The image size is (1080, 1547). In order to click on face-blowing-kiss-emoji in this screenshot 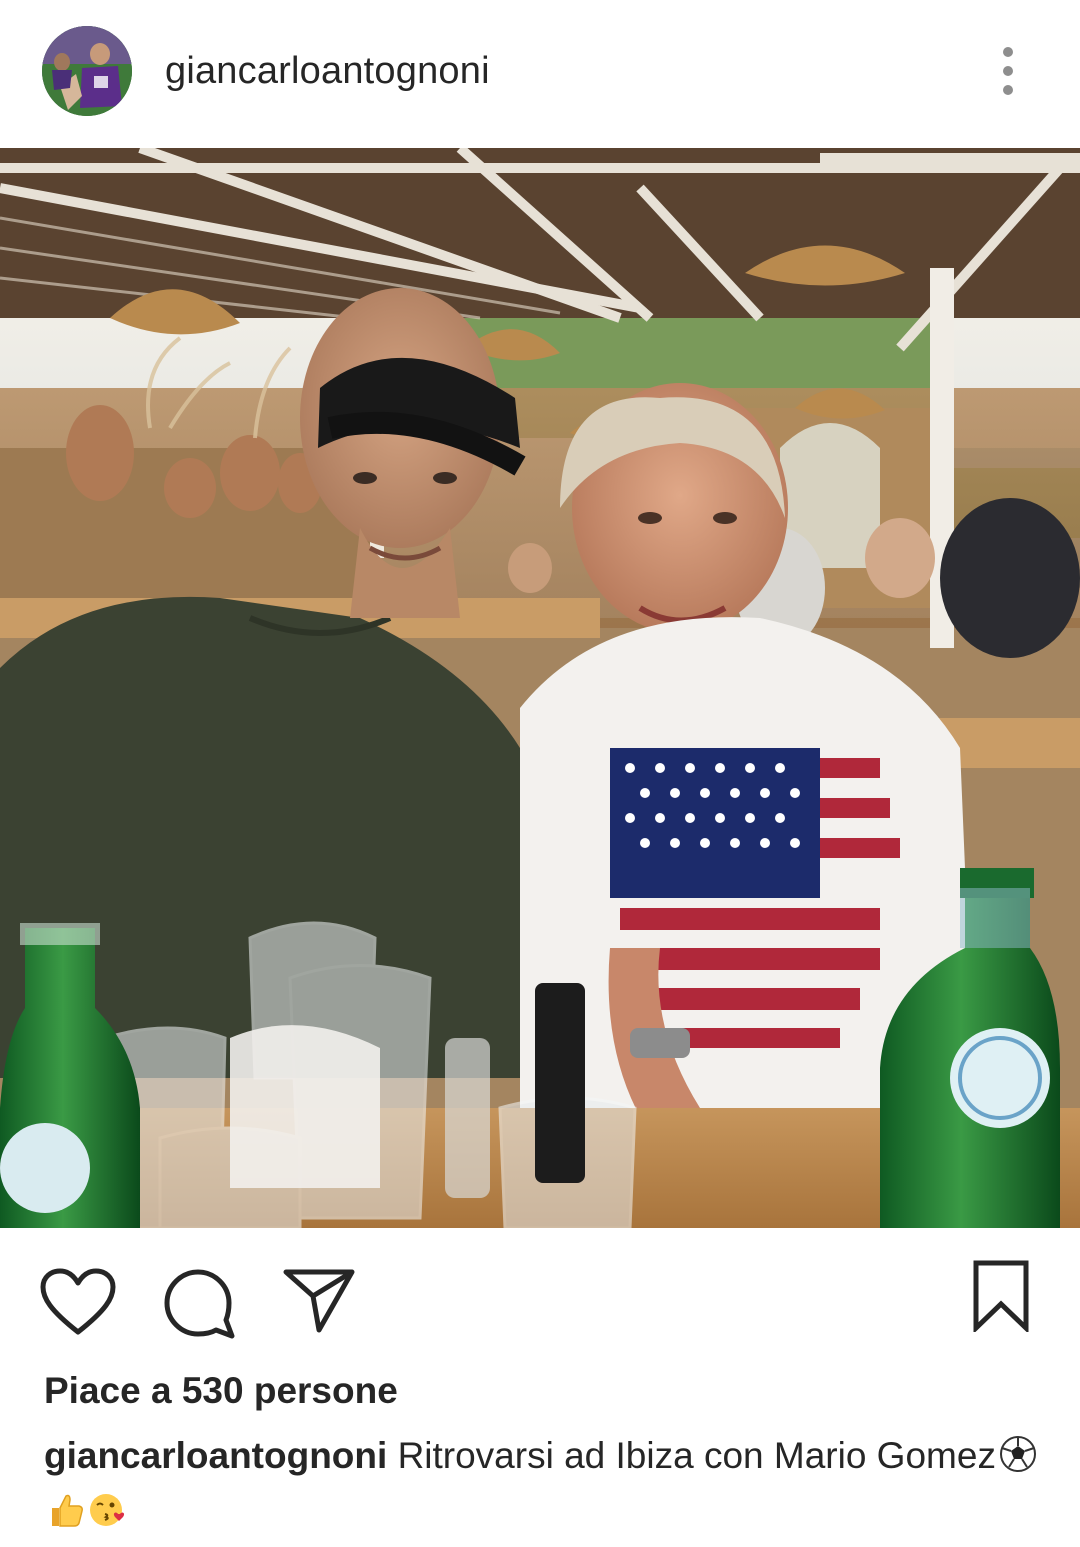, I will do `click(107, 1510)`.